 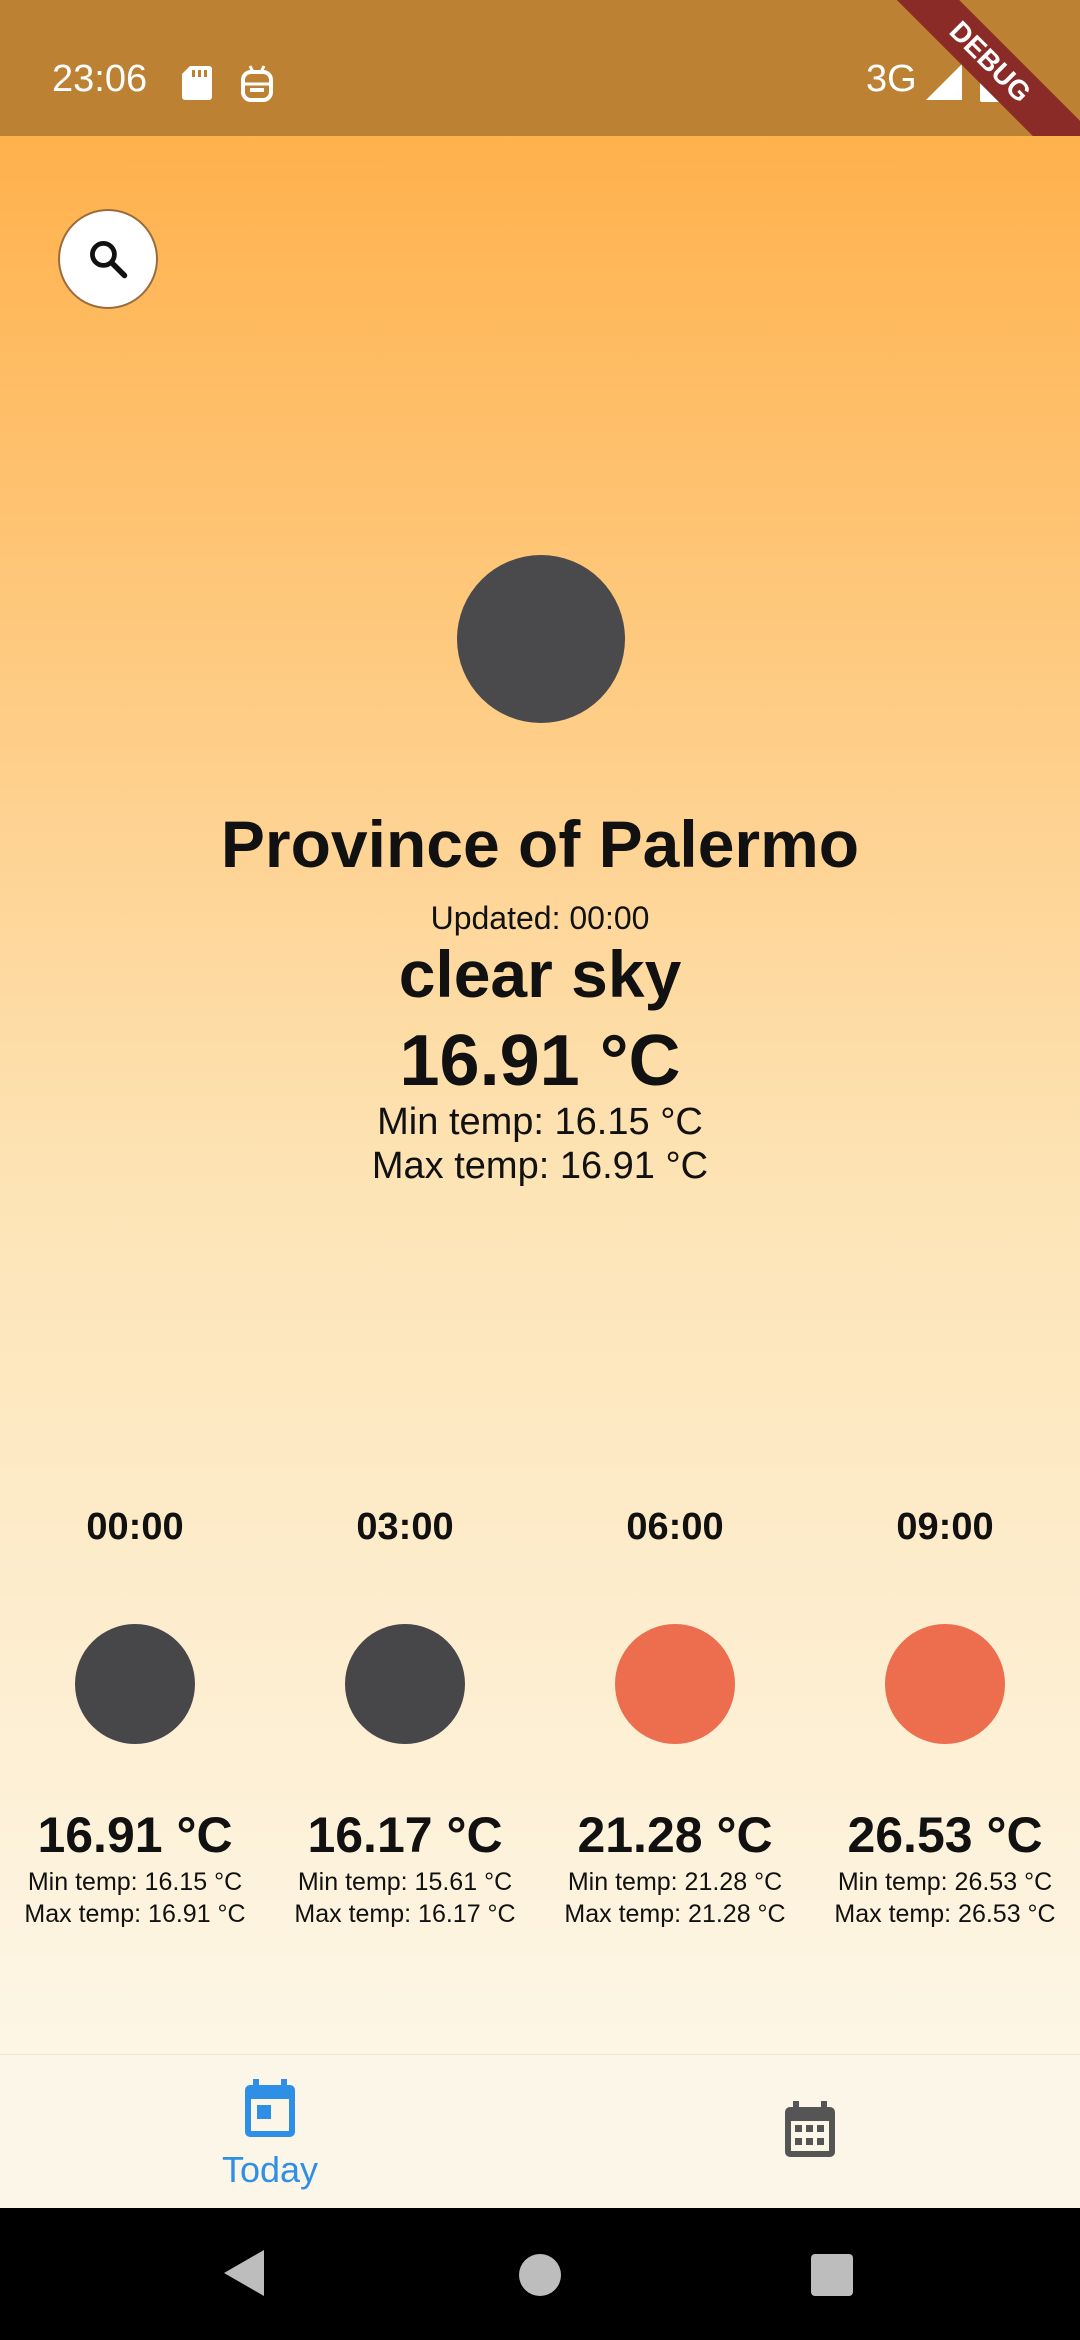 What do you see at coordinates (540, 974) in the screenshot?
I see `weather-condition: clear sky` at bounding box center [540, 974].